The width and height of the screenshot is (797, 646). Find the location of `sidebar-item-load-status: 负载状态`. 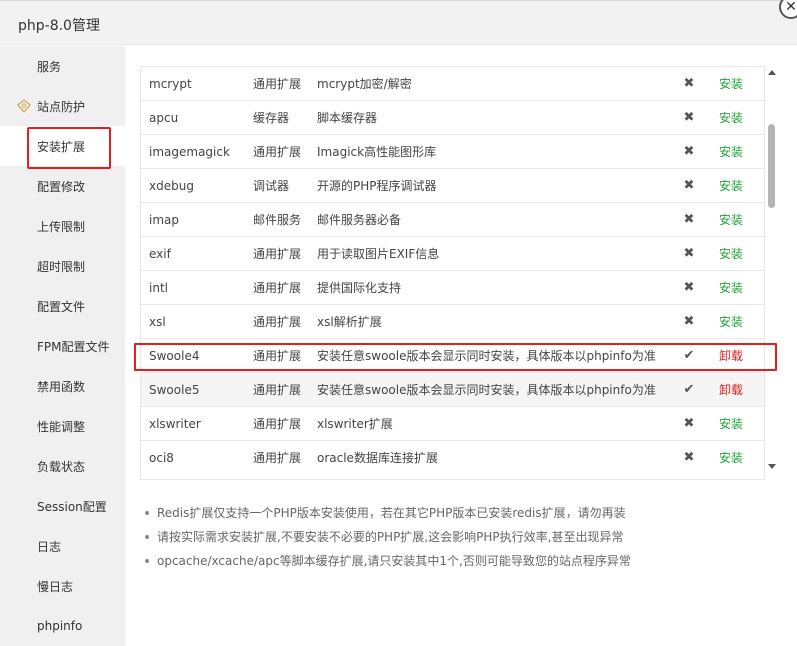

sidebar-item-load-status: 负载状态 is located at coordinates (62, 466).